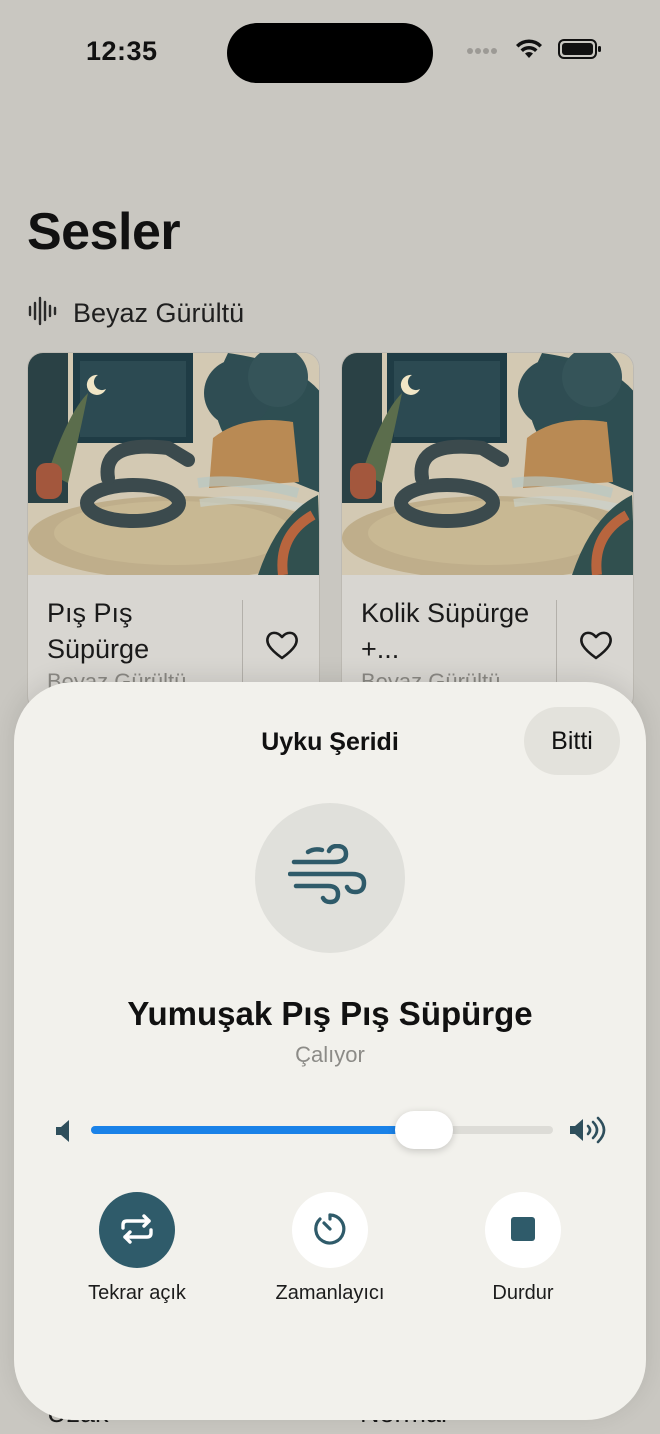 This screenshot has height=1434, width=660. What do you see at coordinates (330, 1054) in the screenshot?
I see `playback-status: Çalıyor` at bounding box center [330, 1054].